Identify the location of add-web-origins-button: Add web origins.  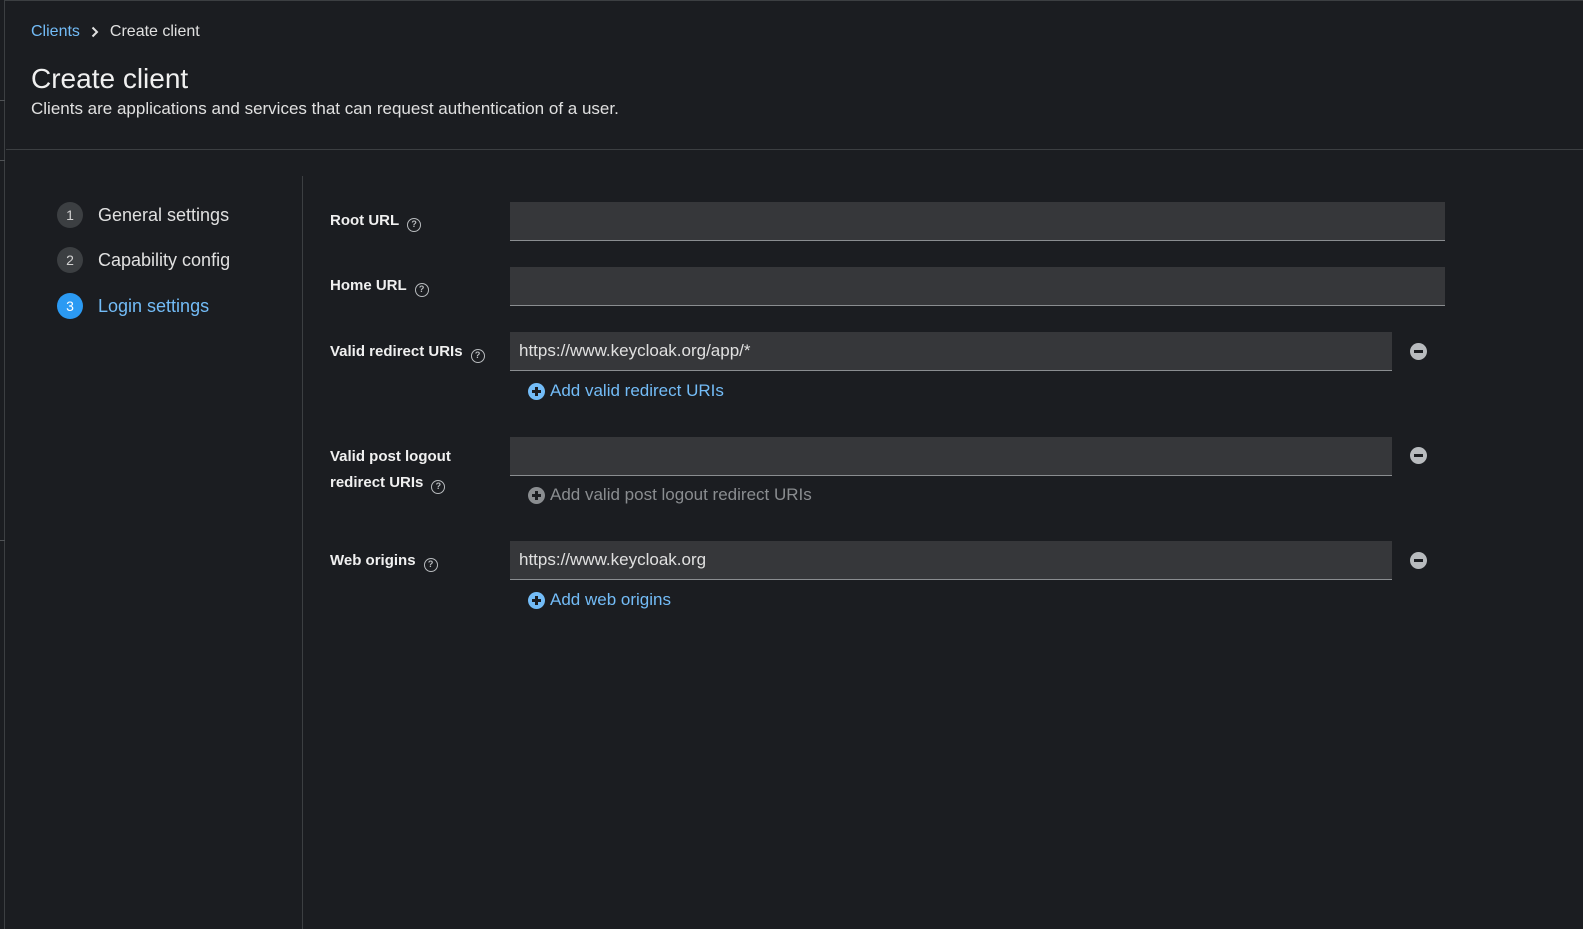
(599, 600).